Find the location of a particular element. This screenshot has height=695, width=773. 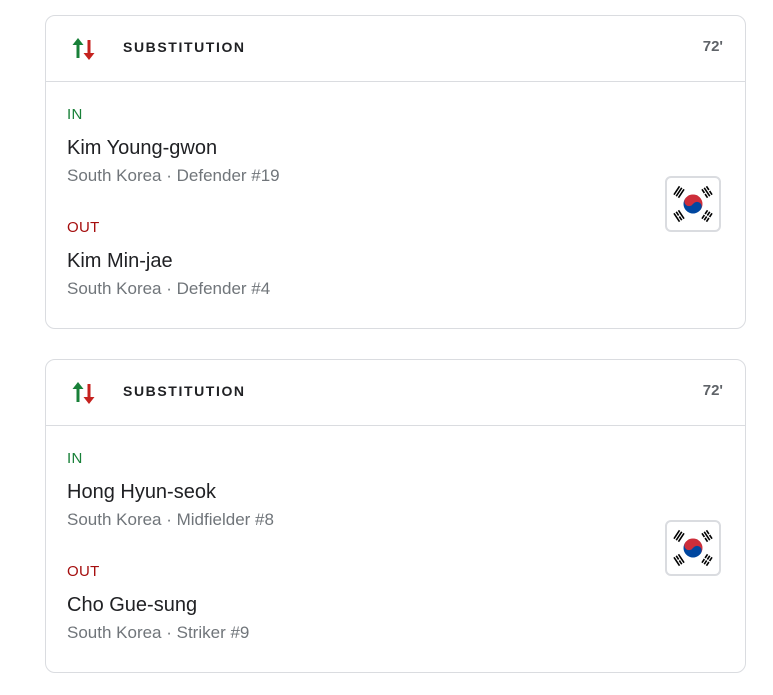

player-out-name: Cho Gue-sung is located at coordinates (132, 605).